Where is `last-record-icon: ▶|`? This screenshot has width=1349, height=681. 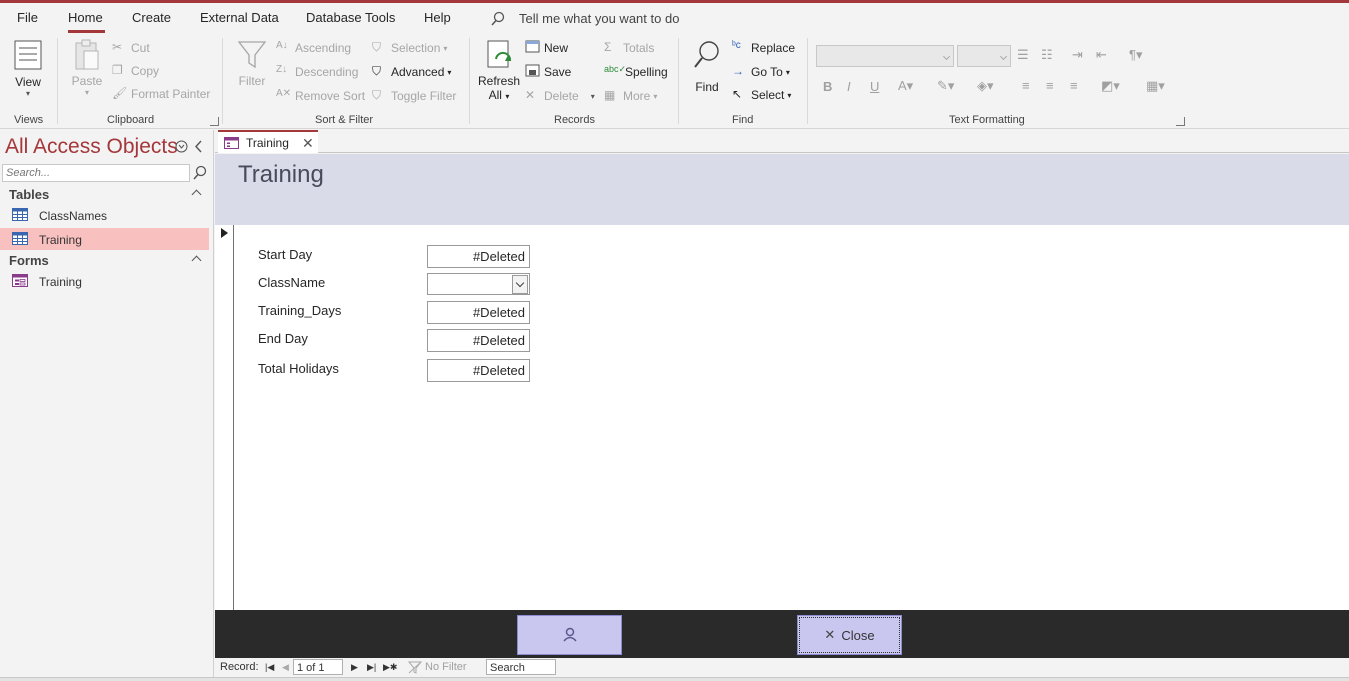 last-record-icon: ▶| is located at coordinates (371, 667).